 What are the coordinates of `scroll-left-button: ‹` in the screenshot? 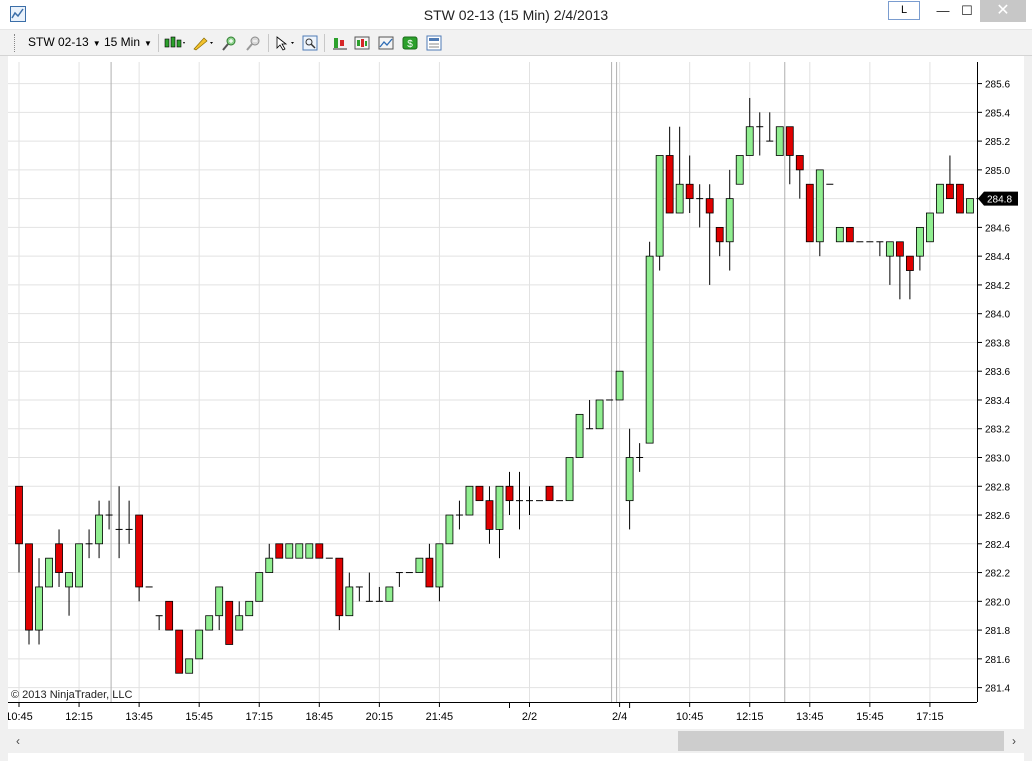 It's located at (18, 741).